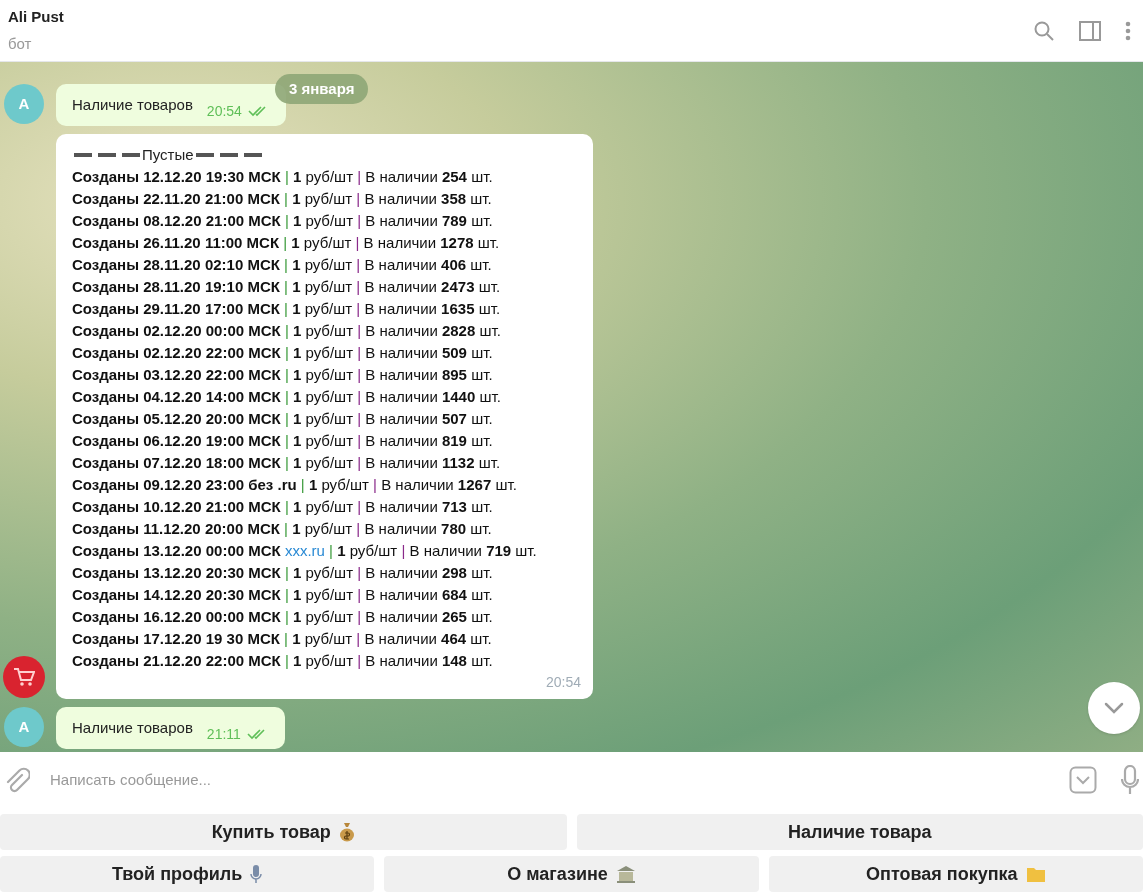 The width and height of the screenshot is (1143, 896). What do you see at coordinates (859, 832) in the screenshot?
I see `keyboard-button: Наличие товара` at bounding box center [859, 832].